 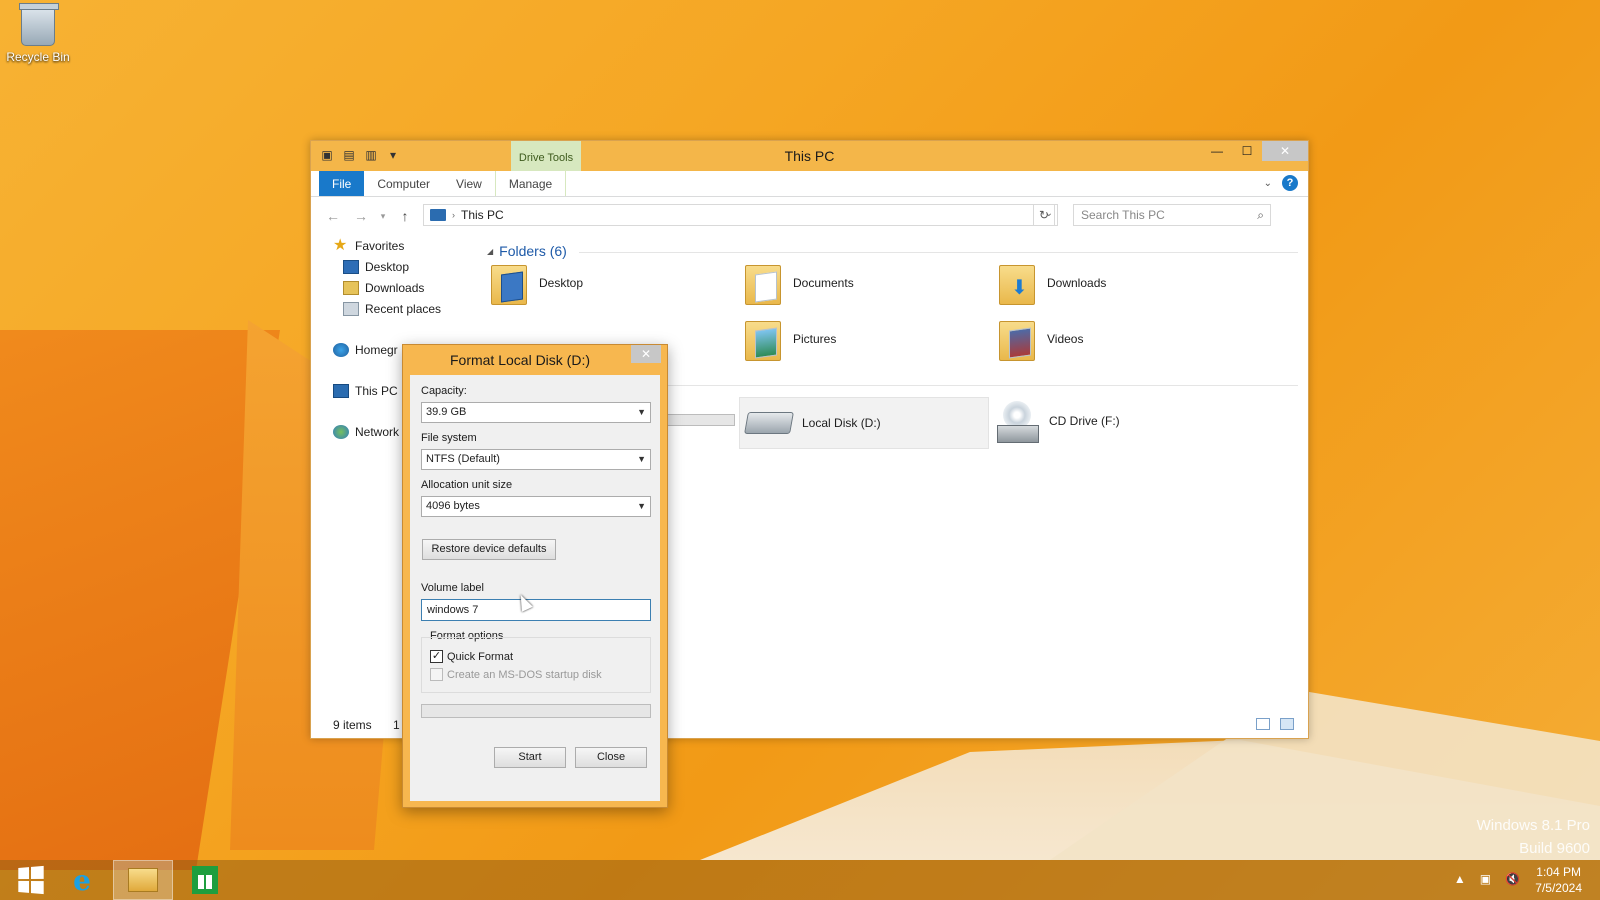 What do you see at coordinates (938, 252) in the screenshot?
I see `divider` at bounding box center [938, 252].